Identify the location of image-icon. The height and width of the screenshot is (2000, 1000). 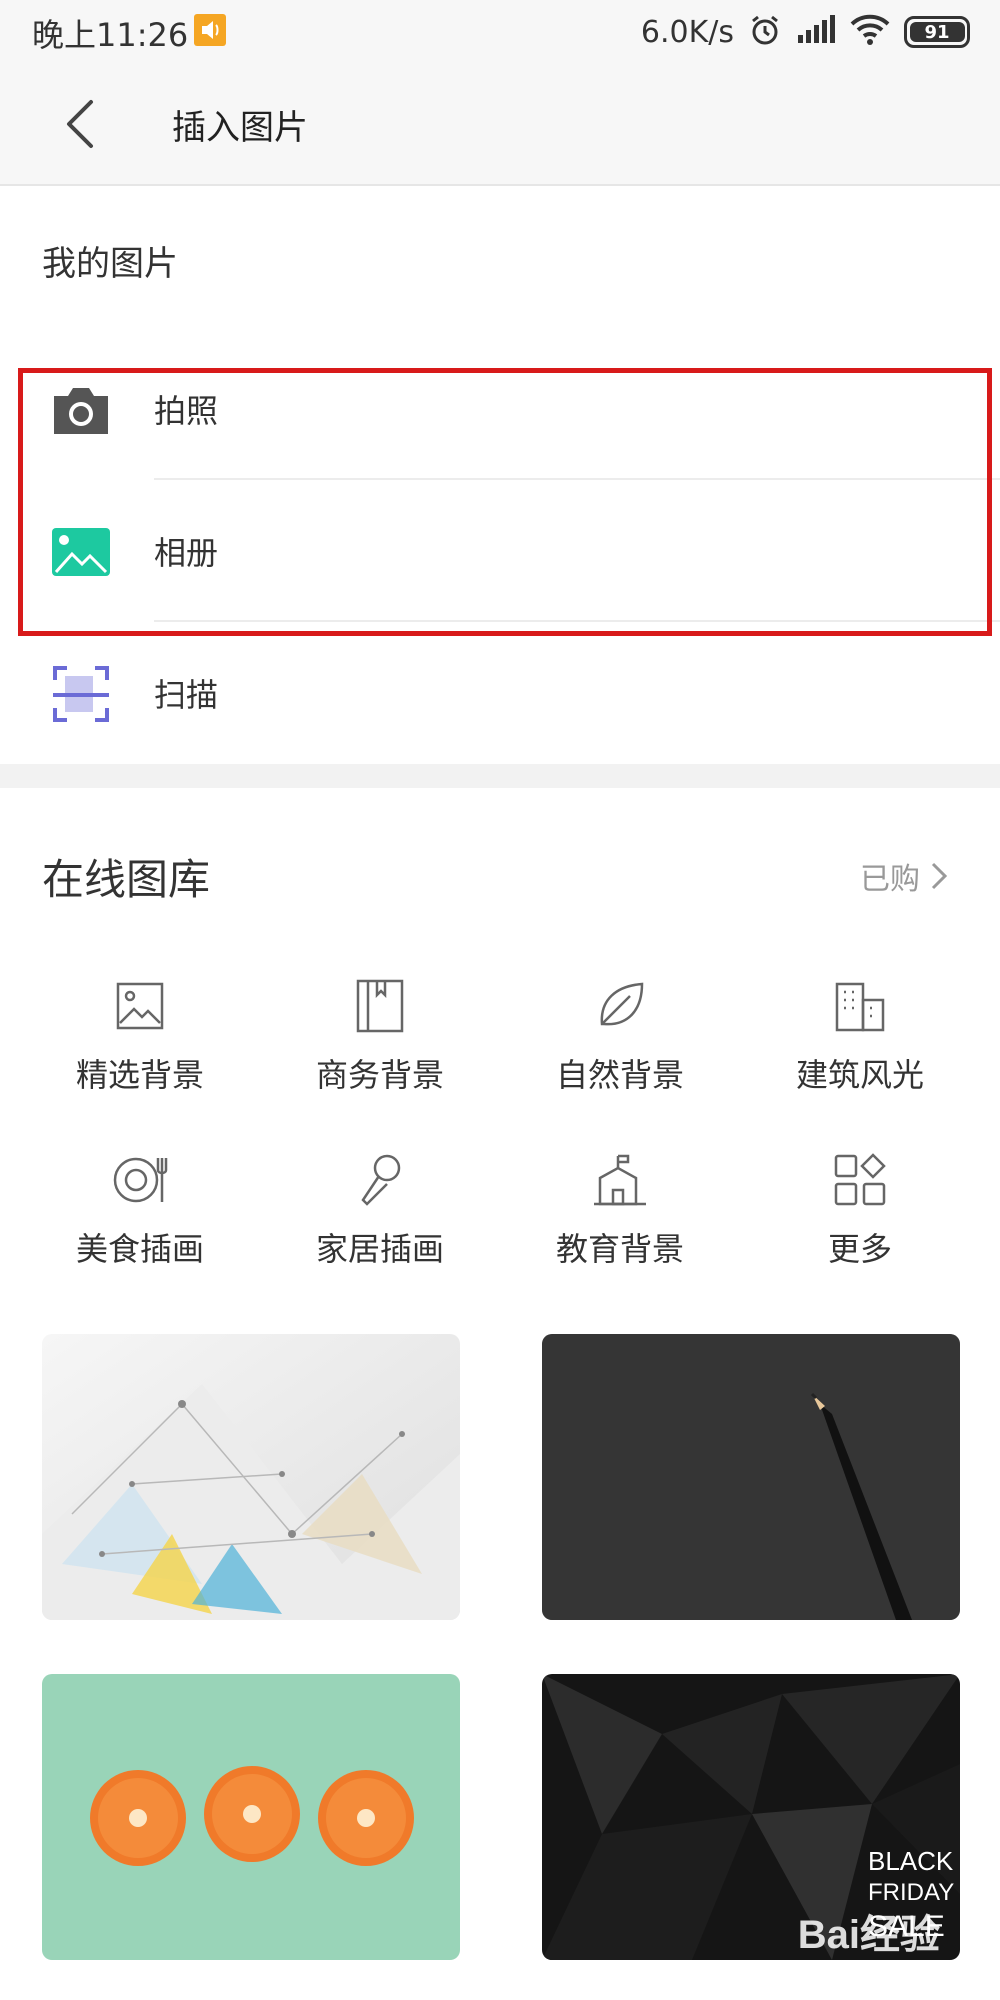
(140, 1006).